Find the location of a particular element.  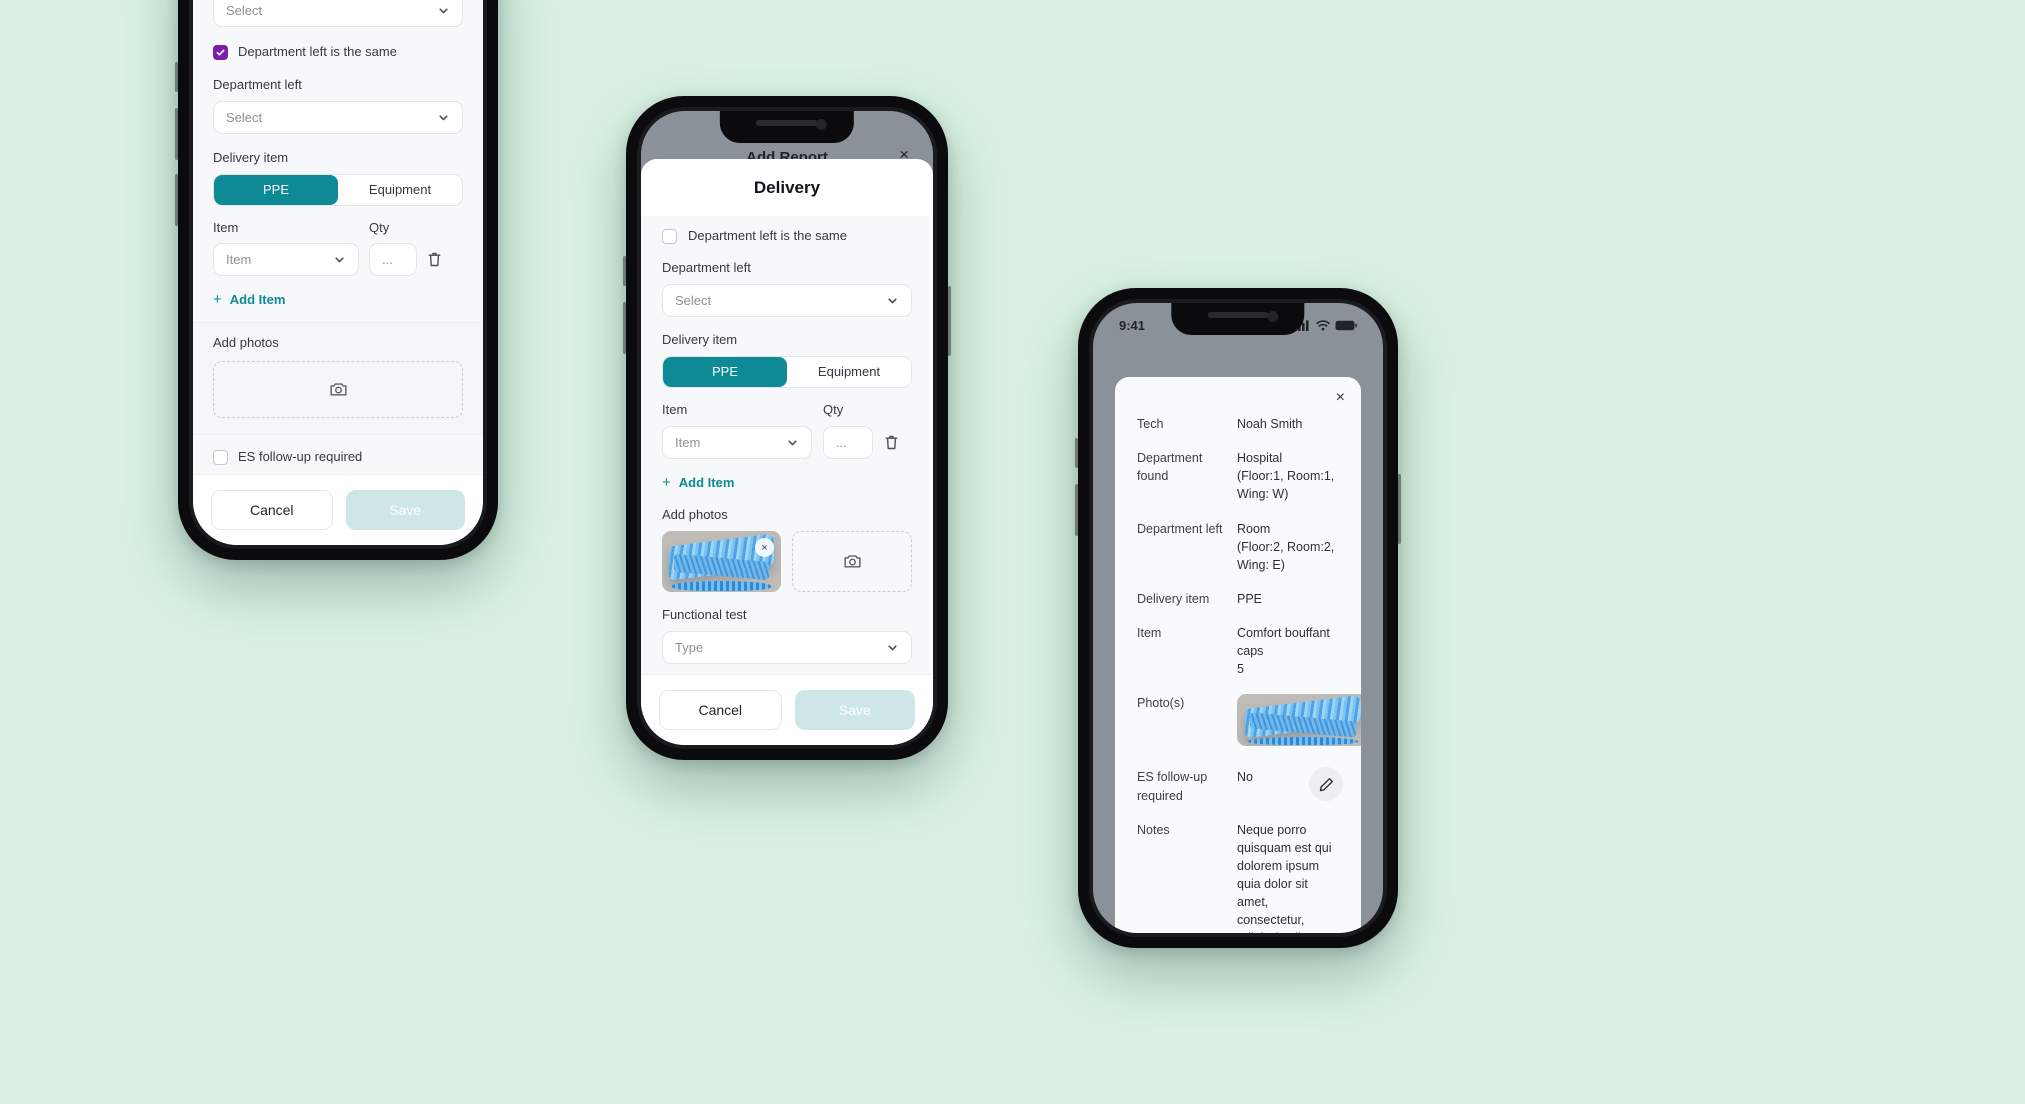

functional-test-label: Functional test is located at coordinates (704, 615).